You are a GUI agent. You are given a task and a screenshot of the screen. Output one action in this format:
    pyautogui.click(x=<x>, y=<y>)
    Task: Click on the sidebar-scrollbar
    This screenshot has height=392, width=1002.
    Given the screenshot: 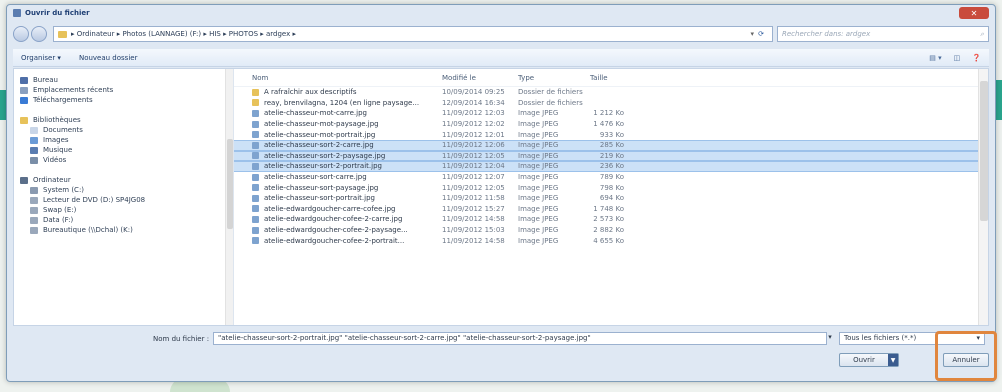 What is the action you would take?
    pyautogui.click(x=229, y=197)
    